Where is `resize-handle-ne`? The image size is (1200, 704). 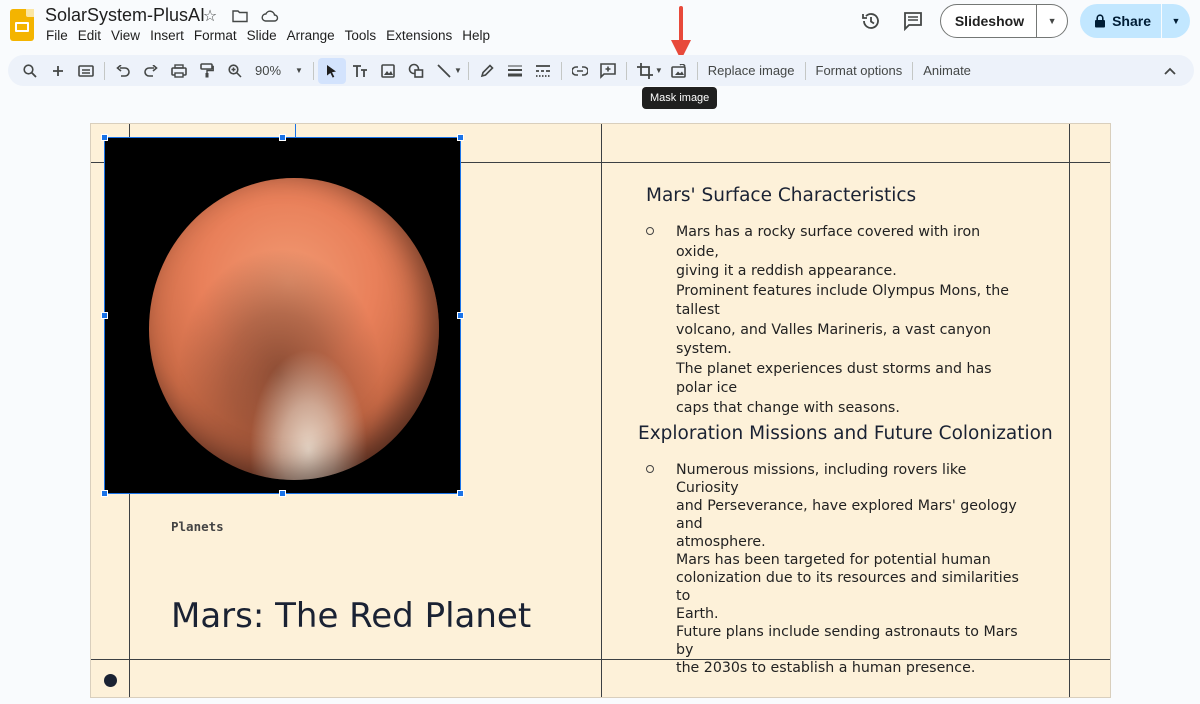
resize-handle-ne is located at coordinates (460, 137).